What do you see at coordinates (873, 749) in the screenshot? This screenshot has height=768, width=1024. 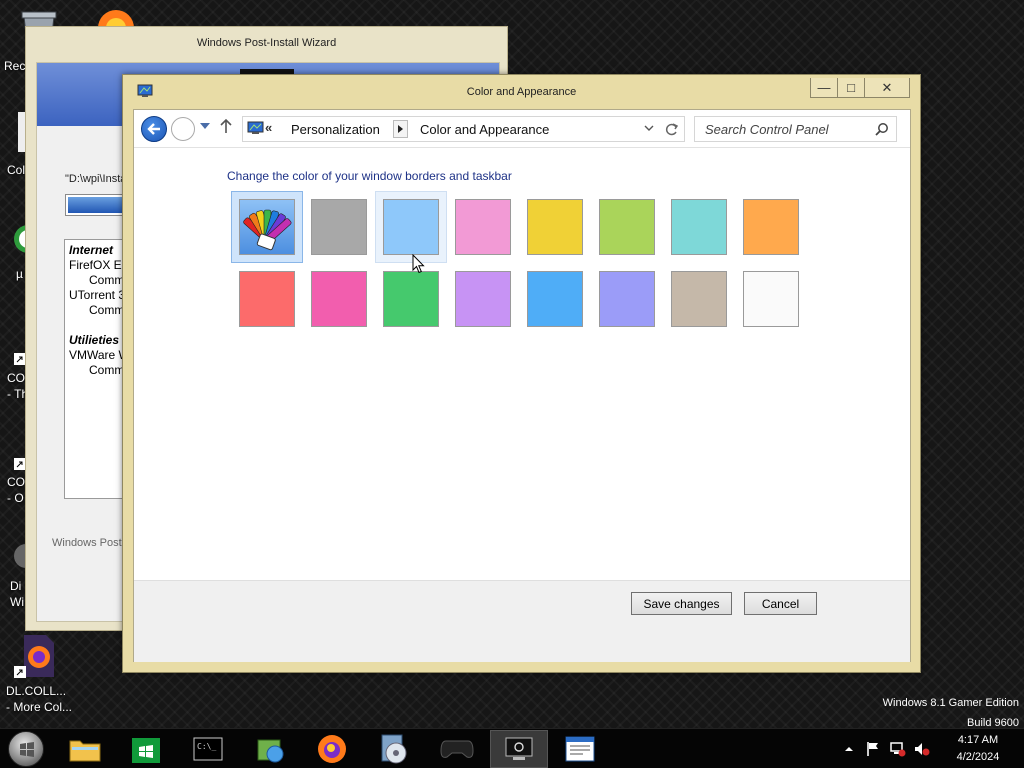 I see `flag-icon` at bounding box center [873, 749].